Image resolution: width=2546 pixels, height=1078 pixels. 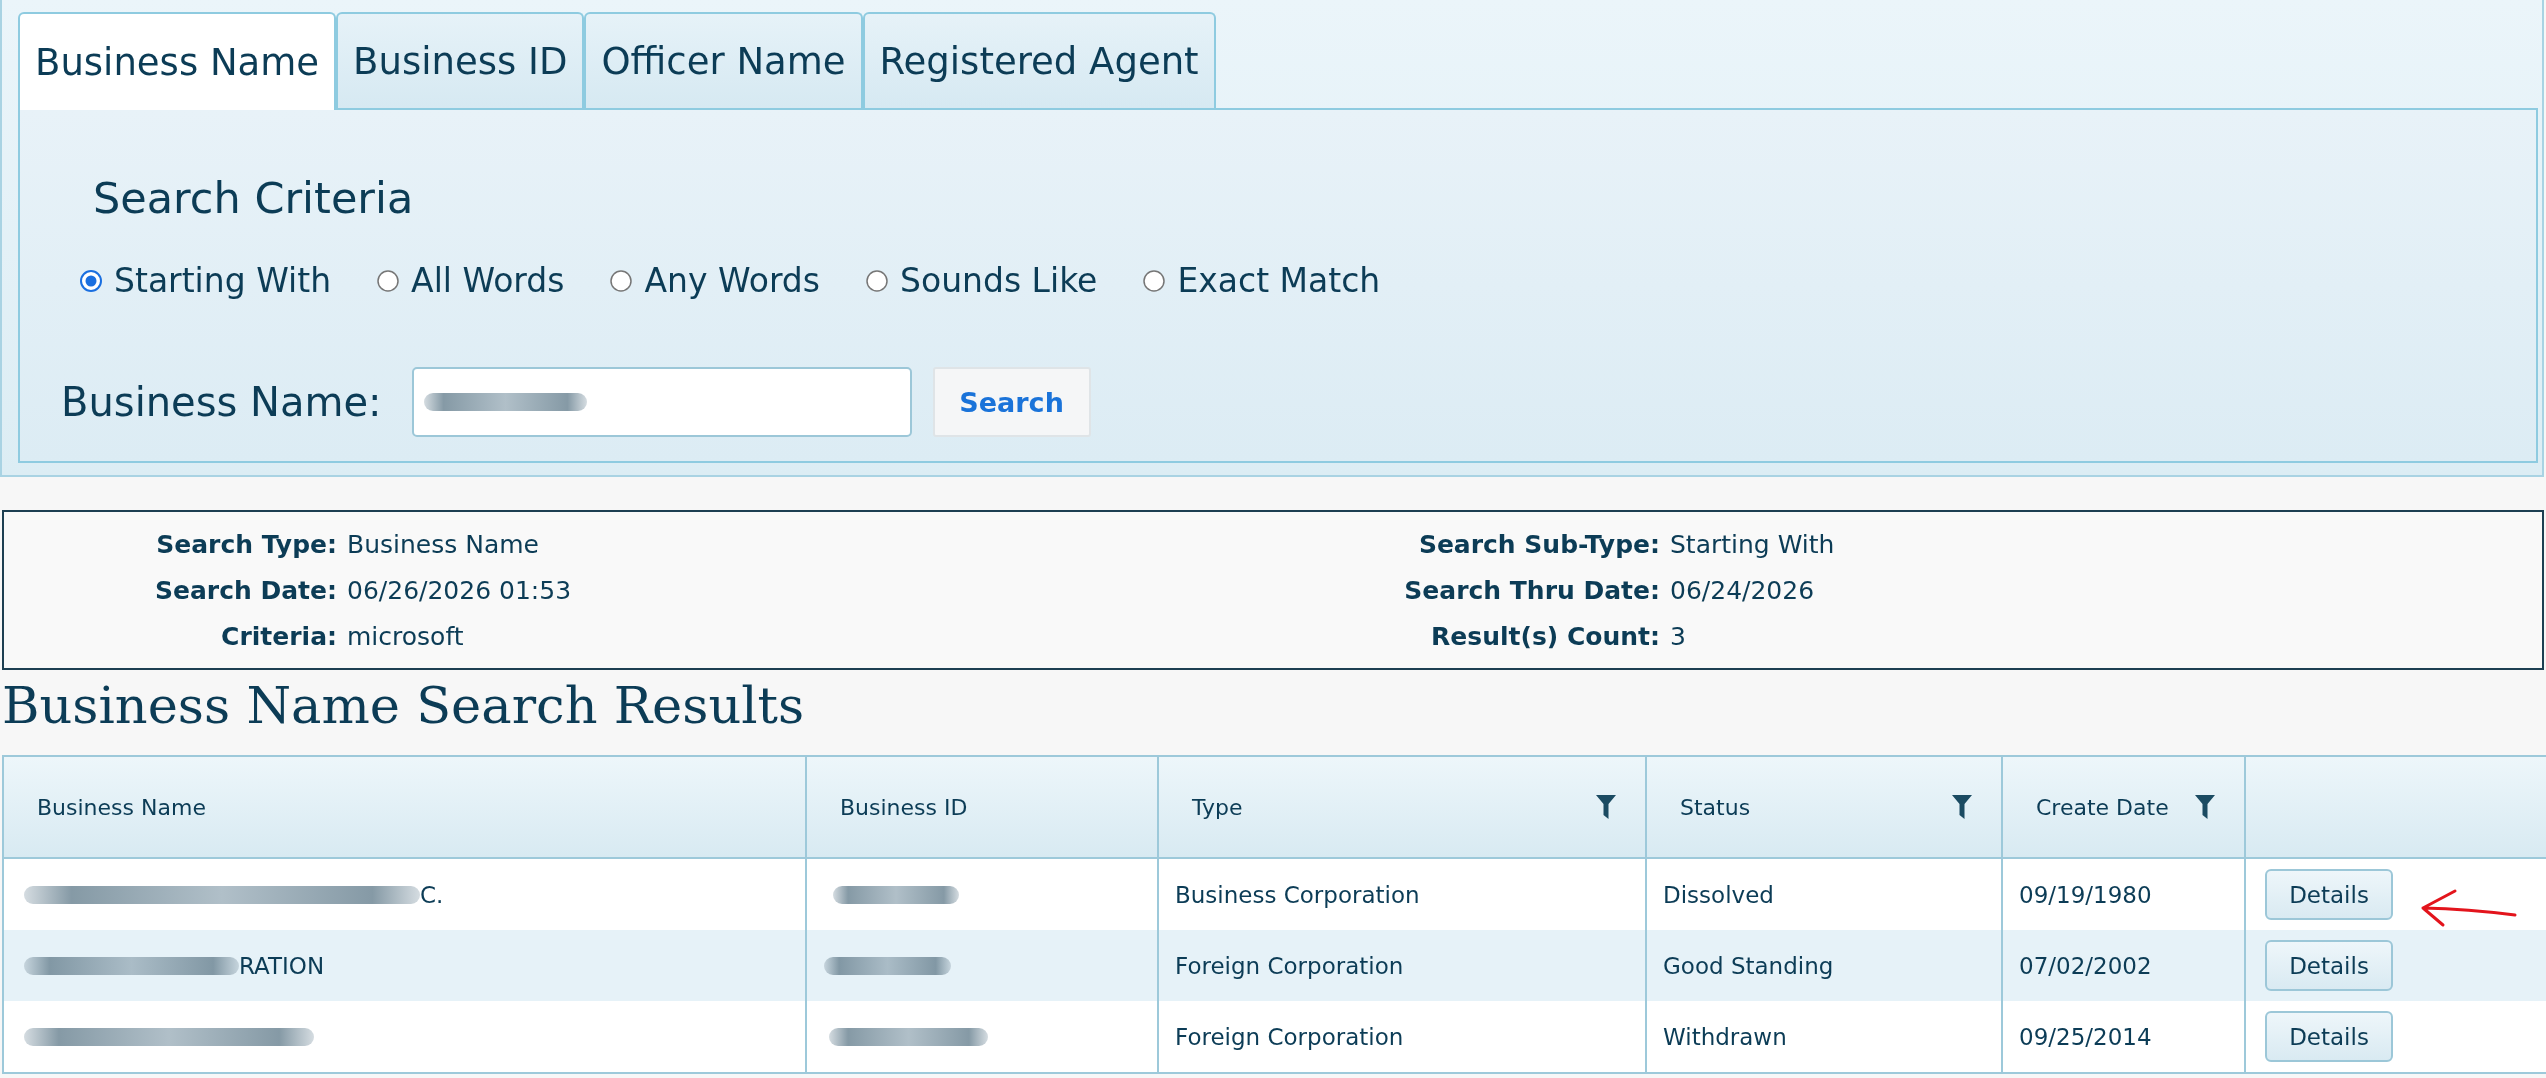 What do you see at coordinates (1825, 1036) in the screenshot?
I see `table-cell: Withdrawn` at bounding box center [1825, 1036].